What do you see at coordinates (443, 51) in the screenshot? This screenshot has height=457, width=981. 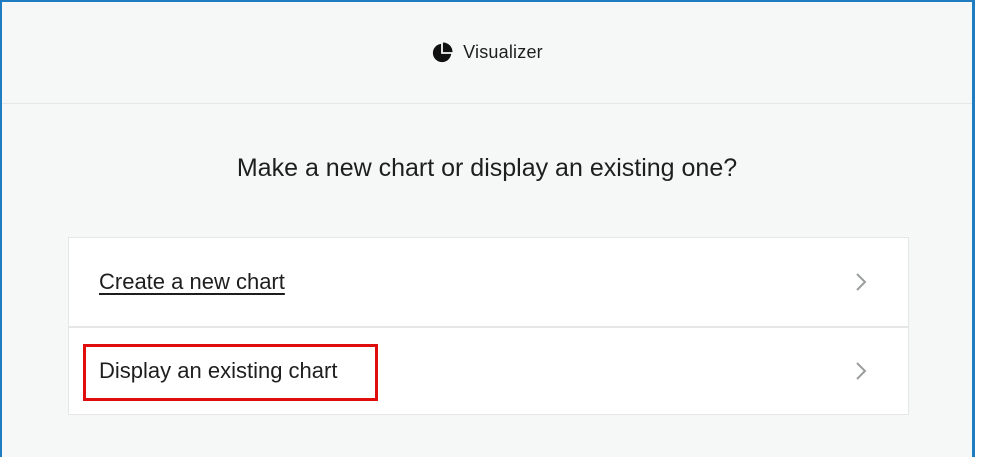 I see `pie-chart-icon` at bounding box center [443, 51].